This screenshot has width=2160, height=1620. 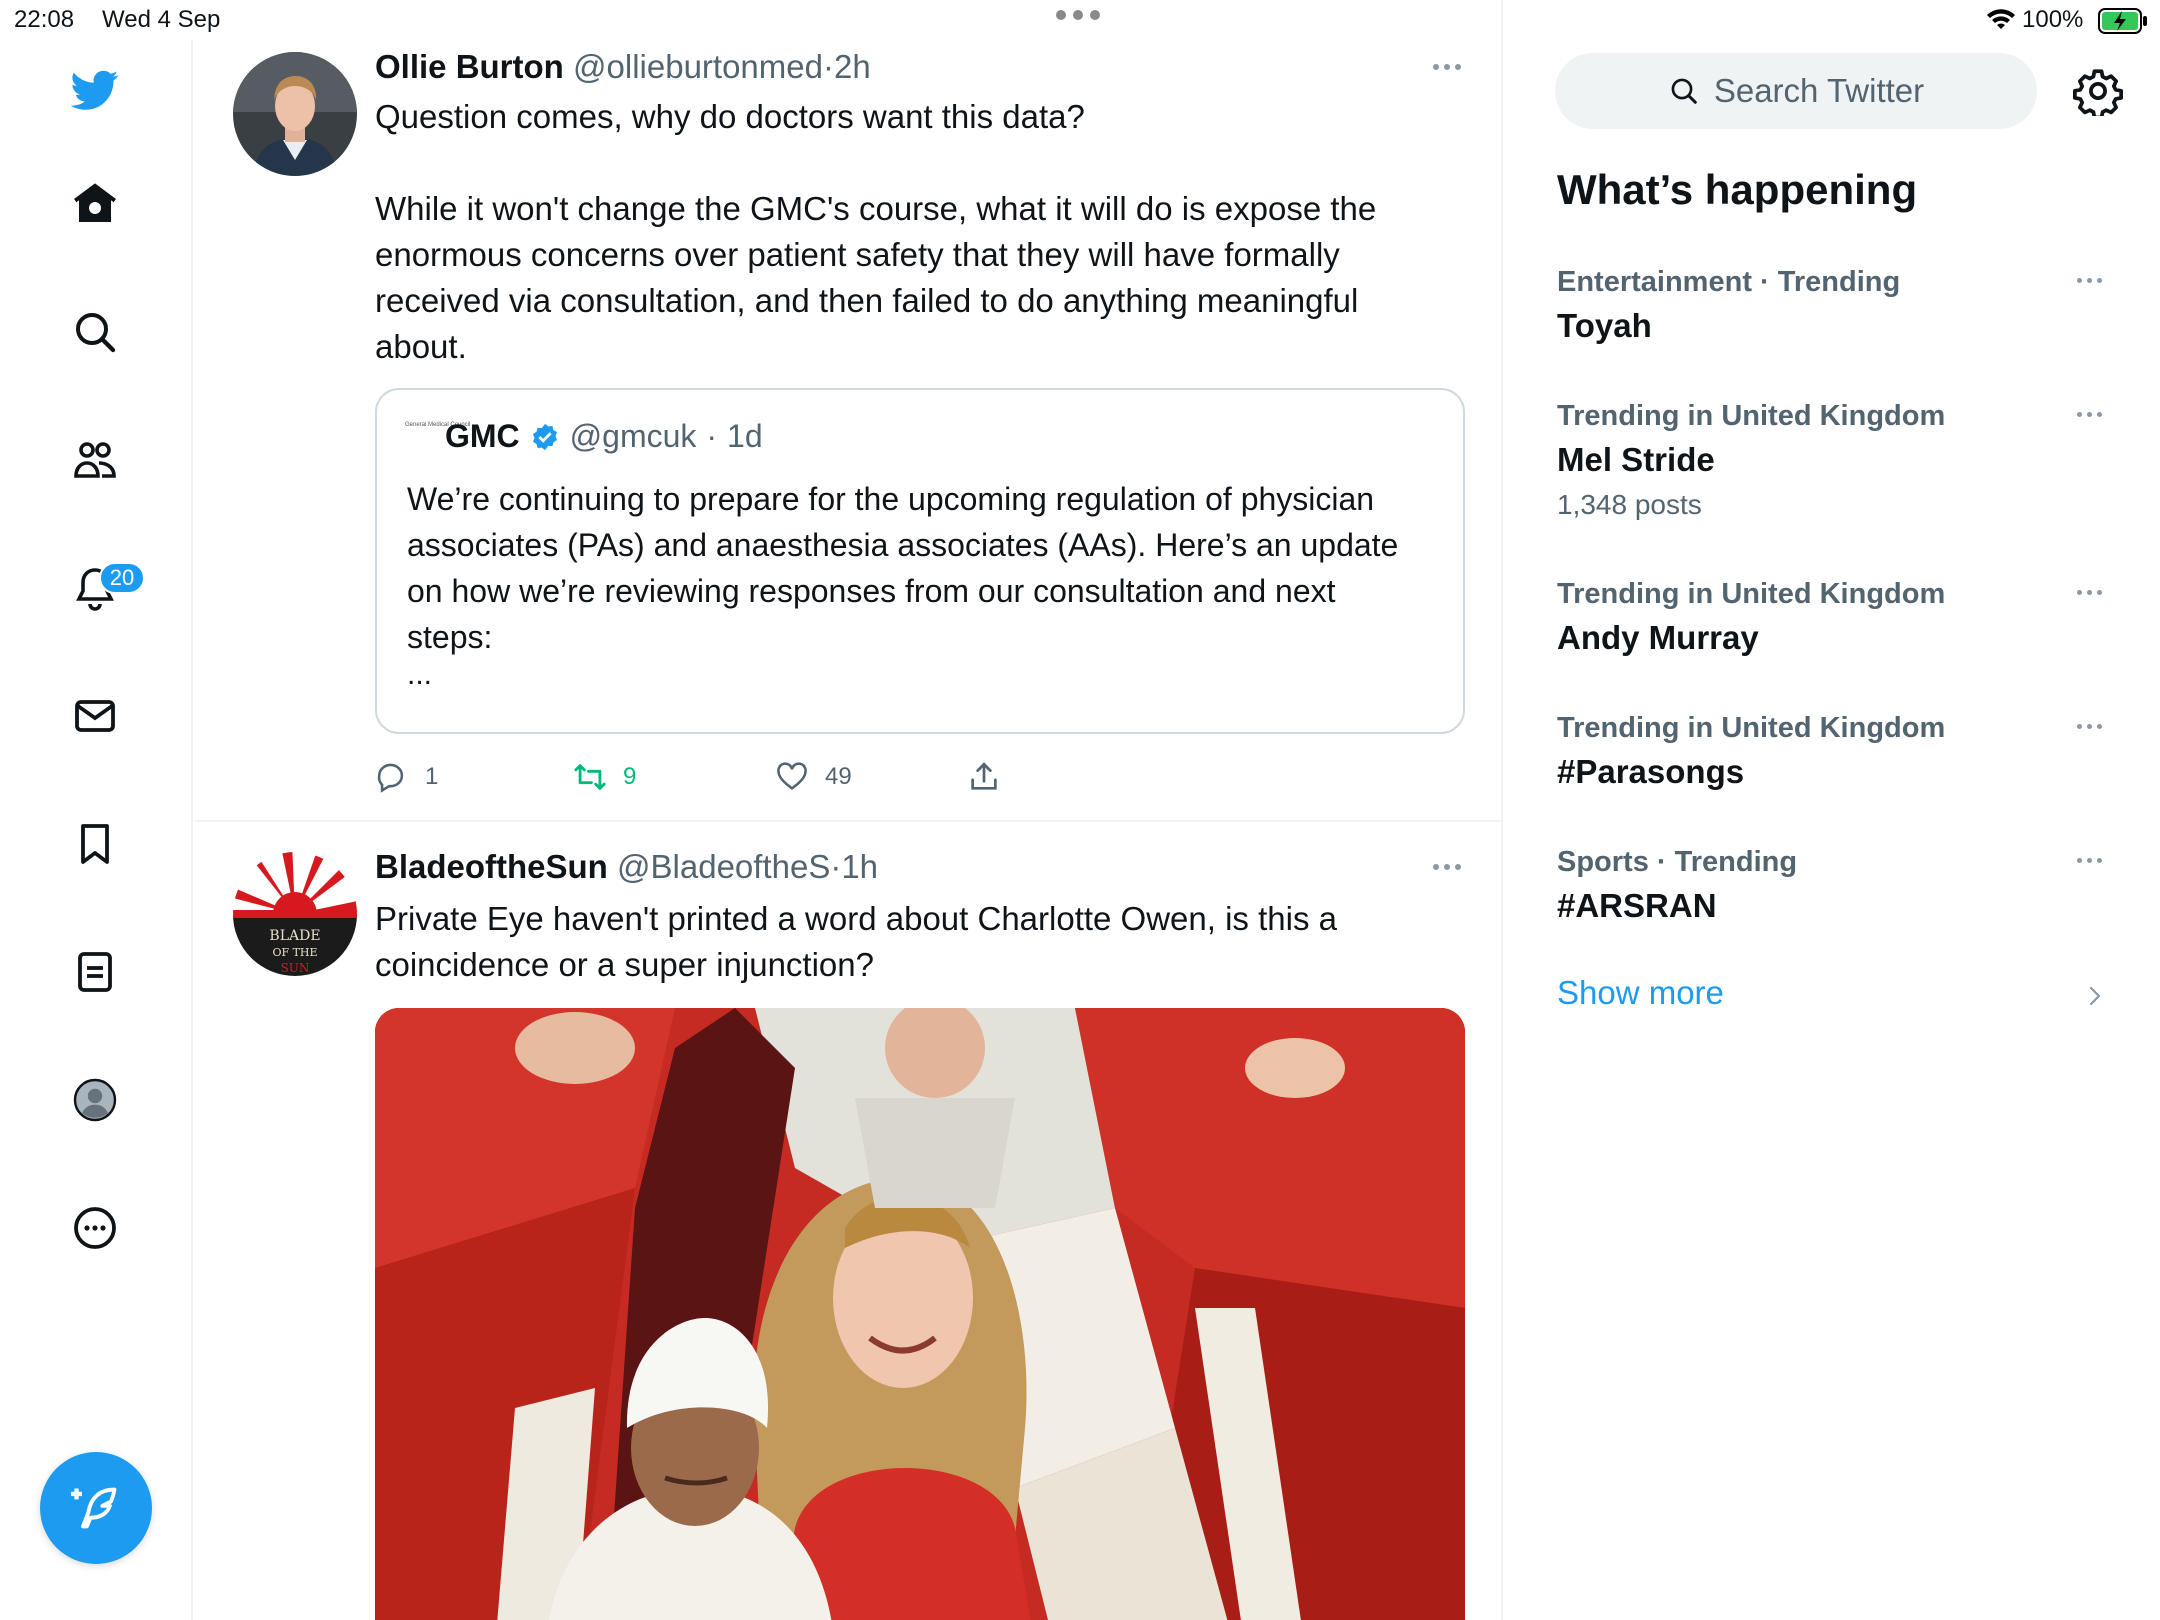 I want to click on nav-notifications-bell-icon: 20, so click(x=100, y=588).